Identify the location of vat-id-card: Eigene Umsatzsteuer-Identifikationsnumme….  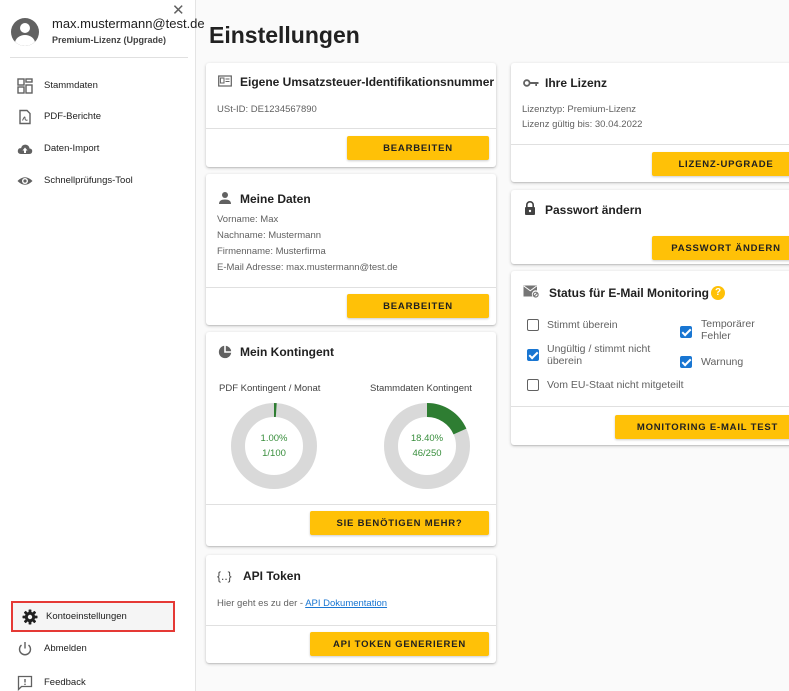
(351, 115).